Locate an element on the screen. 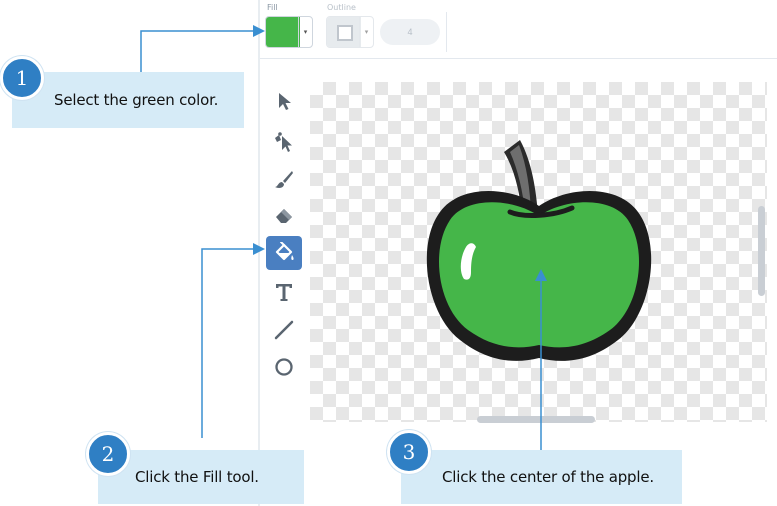 Image resolution: width=777 pixels, height=506 pixels. outline-width-input: 4 is located at coordinates (410, 32).